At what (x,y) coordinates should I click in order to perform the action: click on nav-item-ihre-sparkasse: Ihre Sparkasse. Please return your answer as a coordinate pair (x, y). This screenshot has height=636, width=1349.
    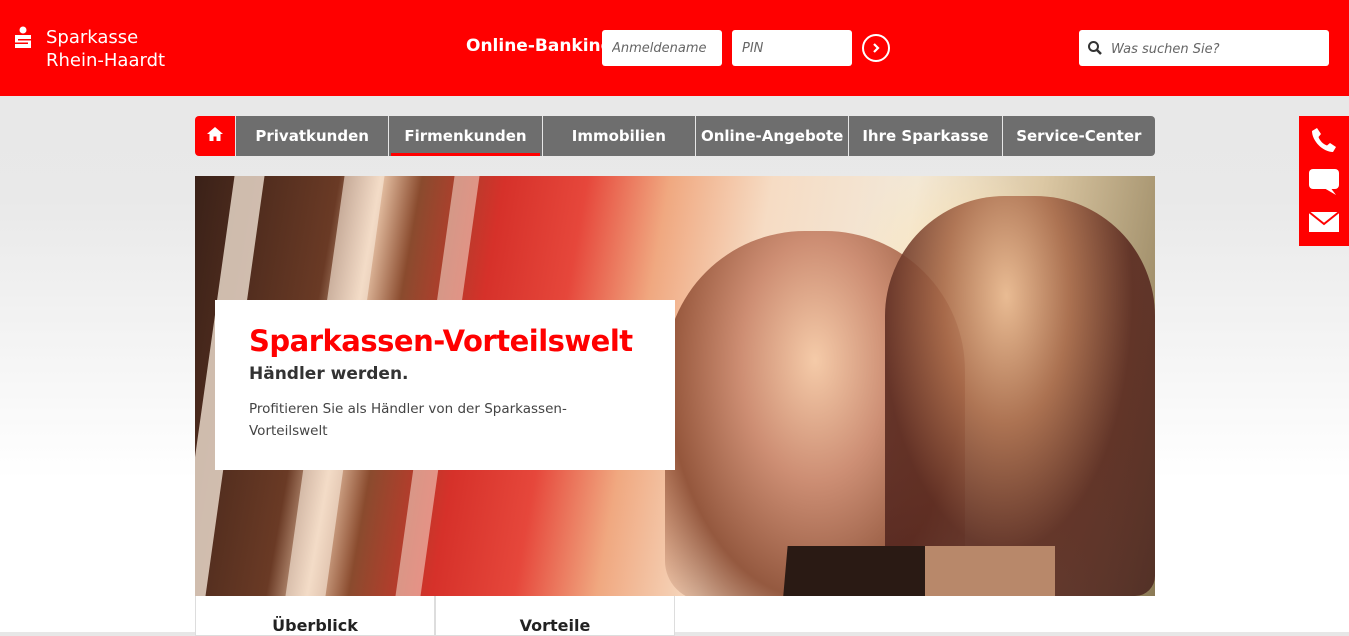
    Looking at the image, I should click on (925, 136).